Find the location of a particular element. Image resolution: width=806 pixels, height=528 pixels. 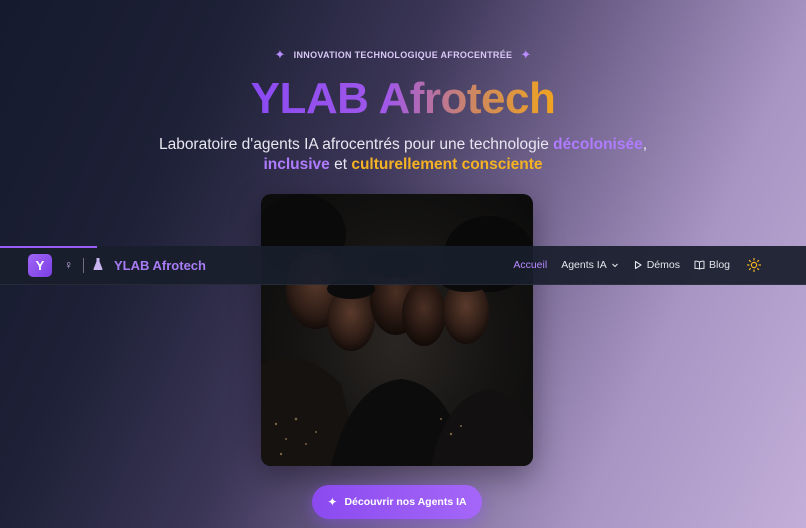

discover-agents-button: ✦ Découvrir nos Agents IA is located at coordinates (397, 502).